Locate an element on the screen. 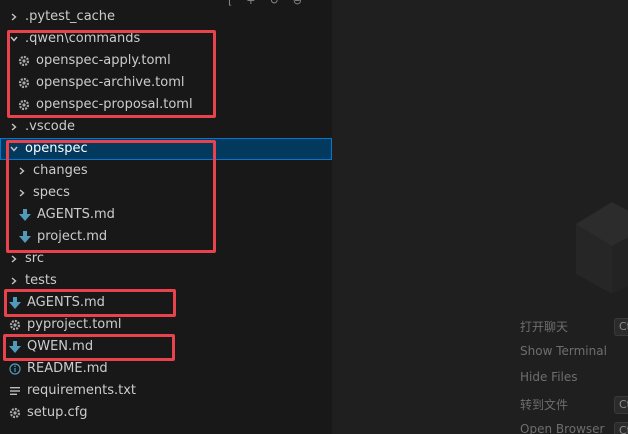 This screenshot has height=434, width=628. tree-item-label: setup.cfg is located at coordinates (57, 412).